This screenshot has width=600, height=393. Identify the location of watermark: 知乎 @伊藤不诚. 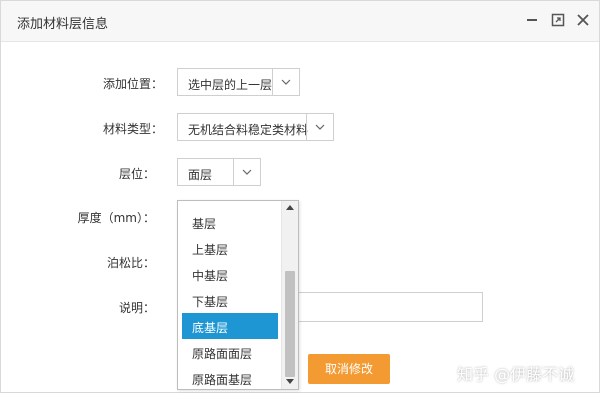
(516, 374).